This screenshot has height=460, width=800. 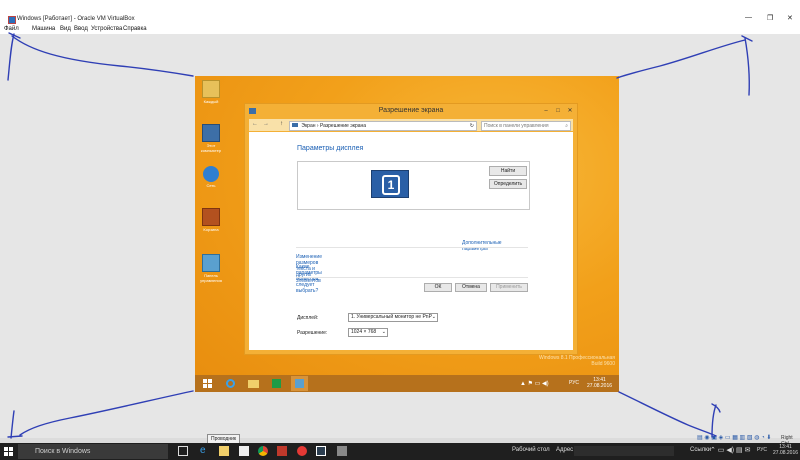 What do you see at coordinates (263, 451) in the screenshot?
I see `chrome-icon` at bounding box center [263, 451].